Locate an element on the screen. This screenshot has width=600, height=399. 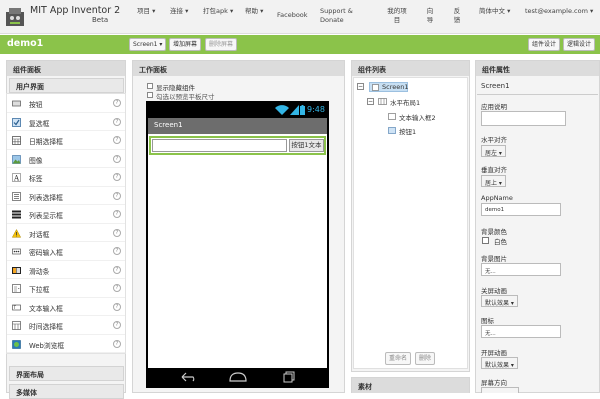
textbox-icon: T is located at coordinates (16, 307).